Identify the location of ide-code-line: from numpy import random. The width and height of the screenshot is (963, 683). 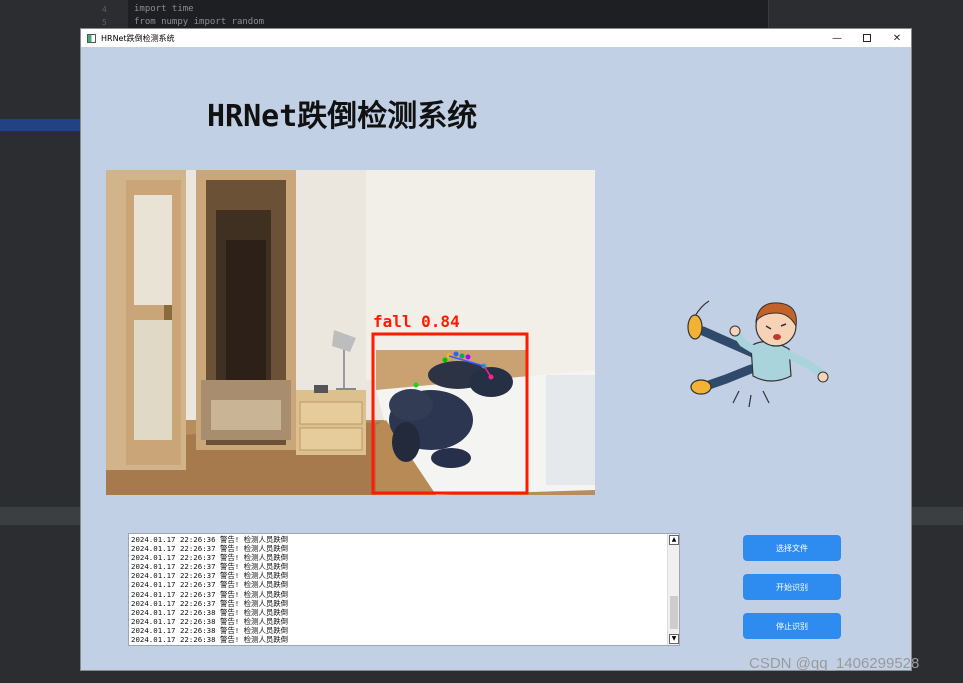
(199, 22).